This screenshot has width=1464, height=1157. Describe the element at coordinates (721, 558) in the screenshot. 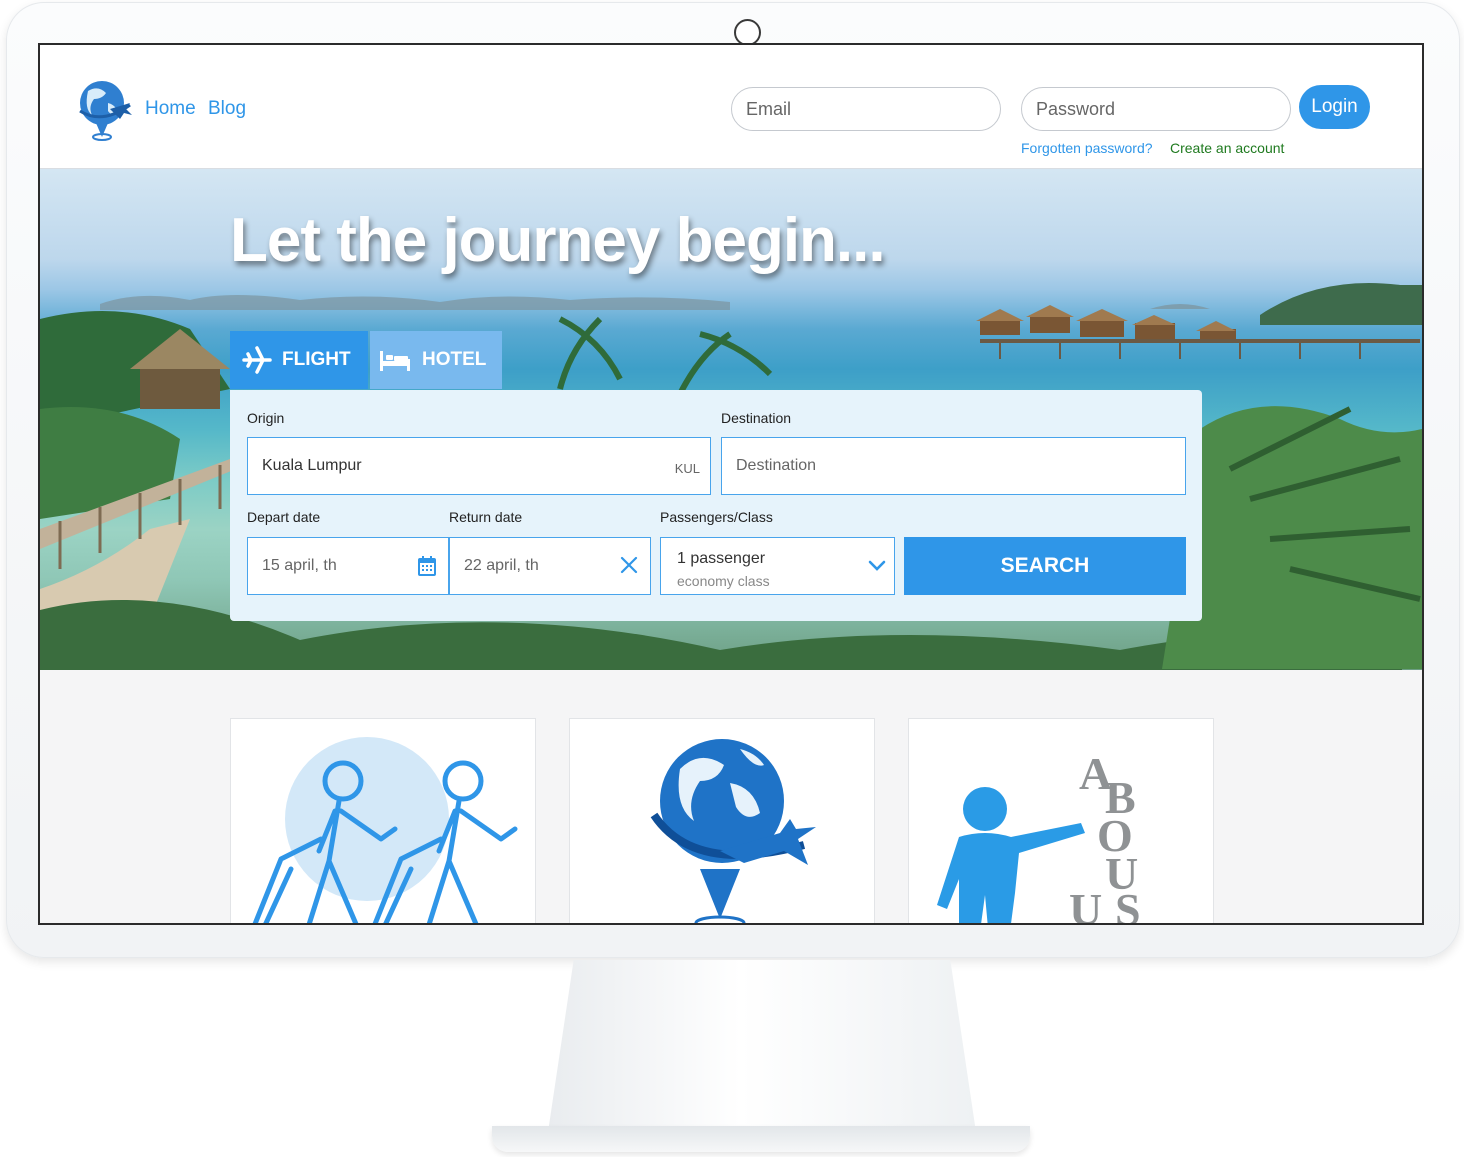

I see `passenger-count: 1 passenger` at that location.